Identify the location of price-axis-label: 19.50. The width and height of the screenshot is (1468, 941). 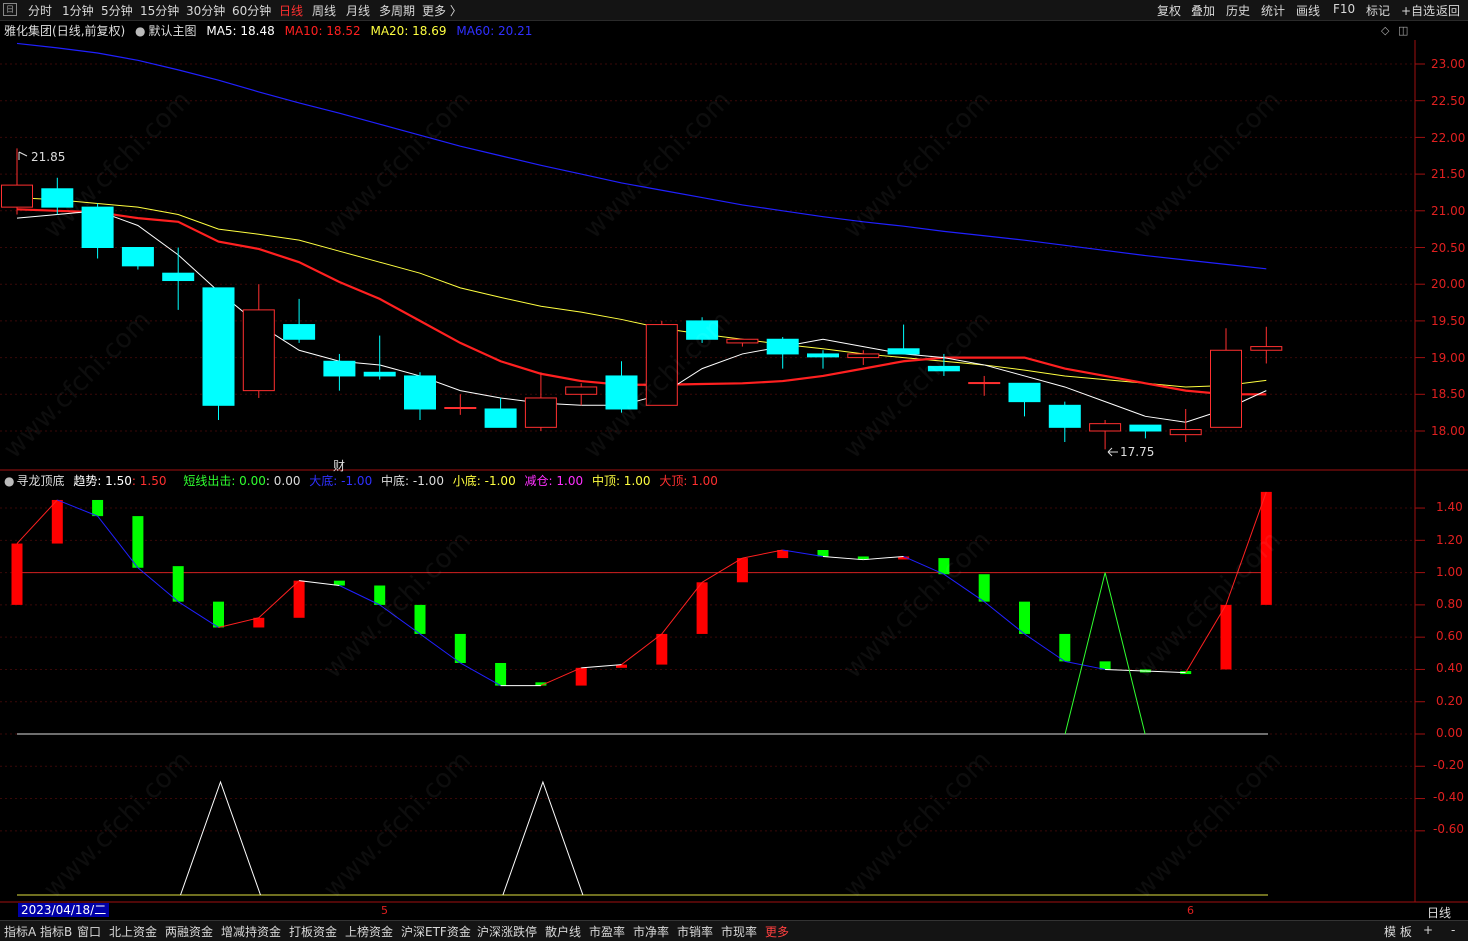
(1448, 321).